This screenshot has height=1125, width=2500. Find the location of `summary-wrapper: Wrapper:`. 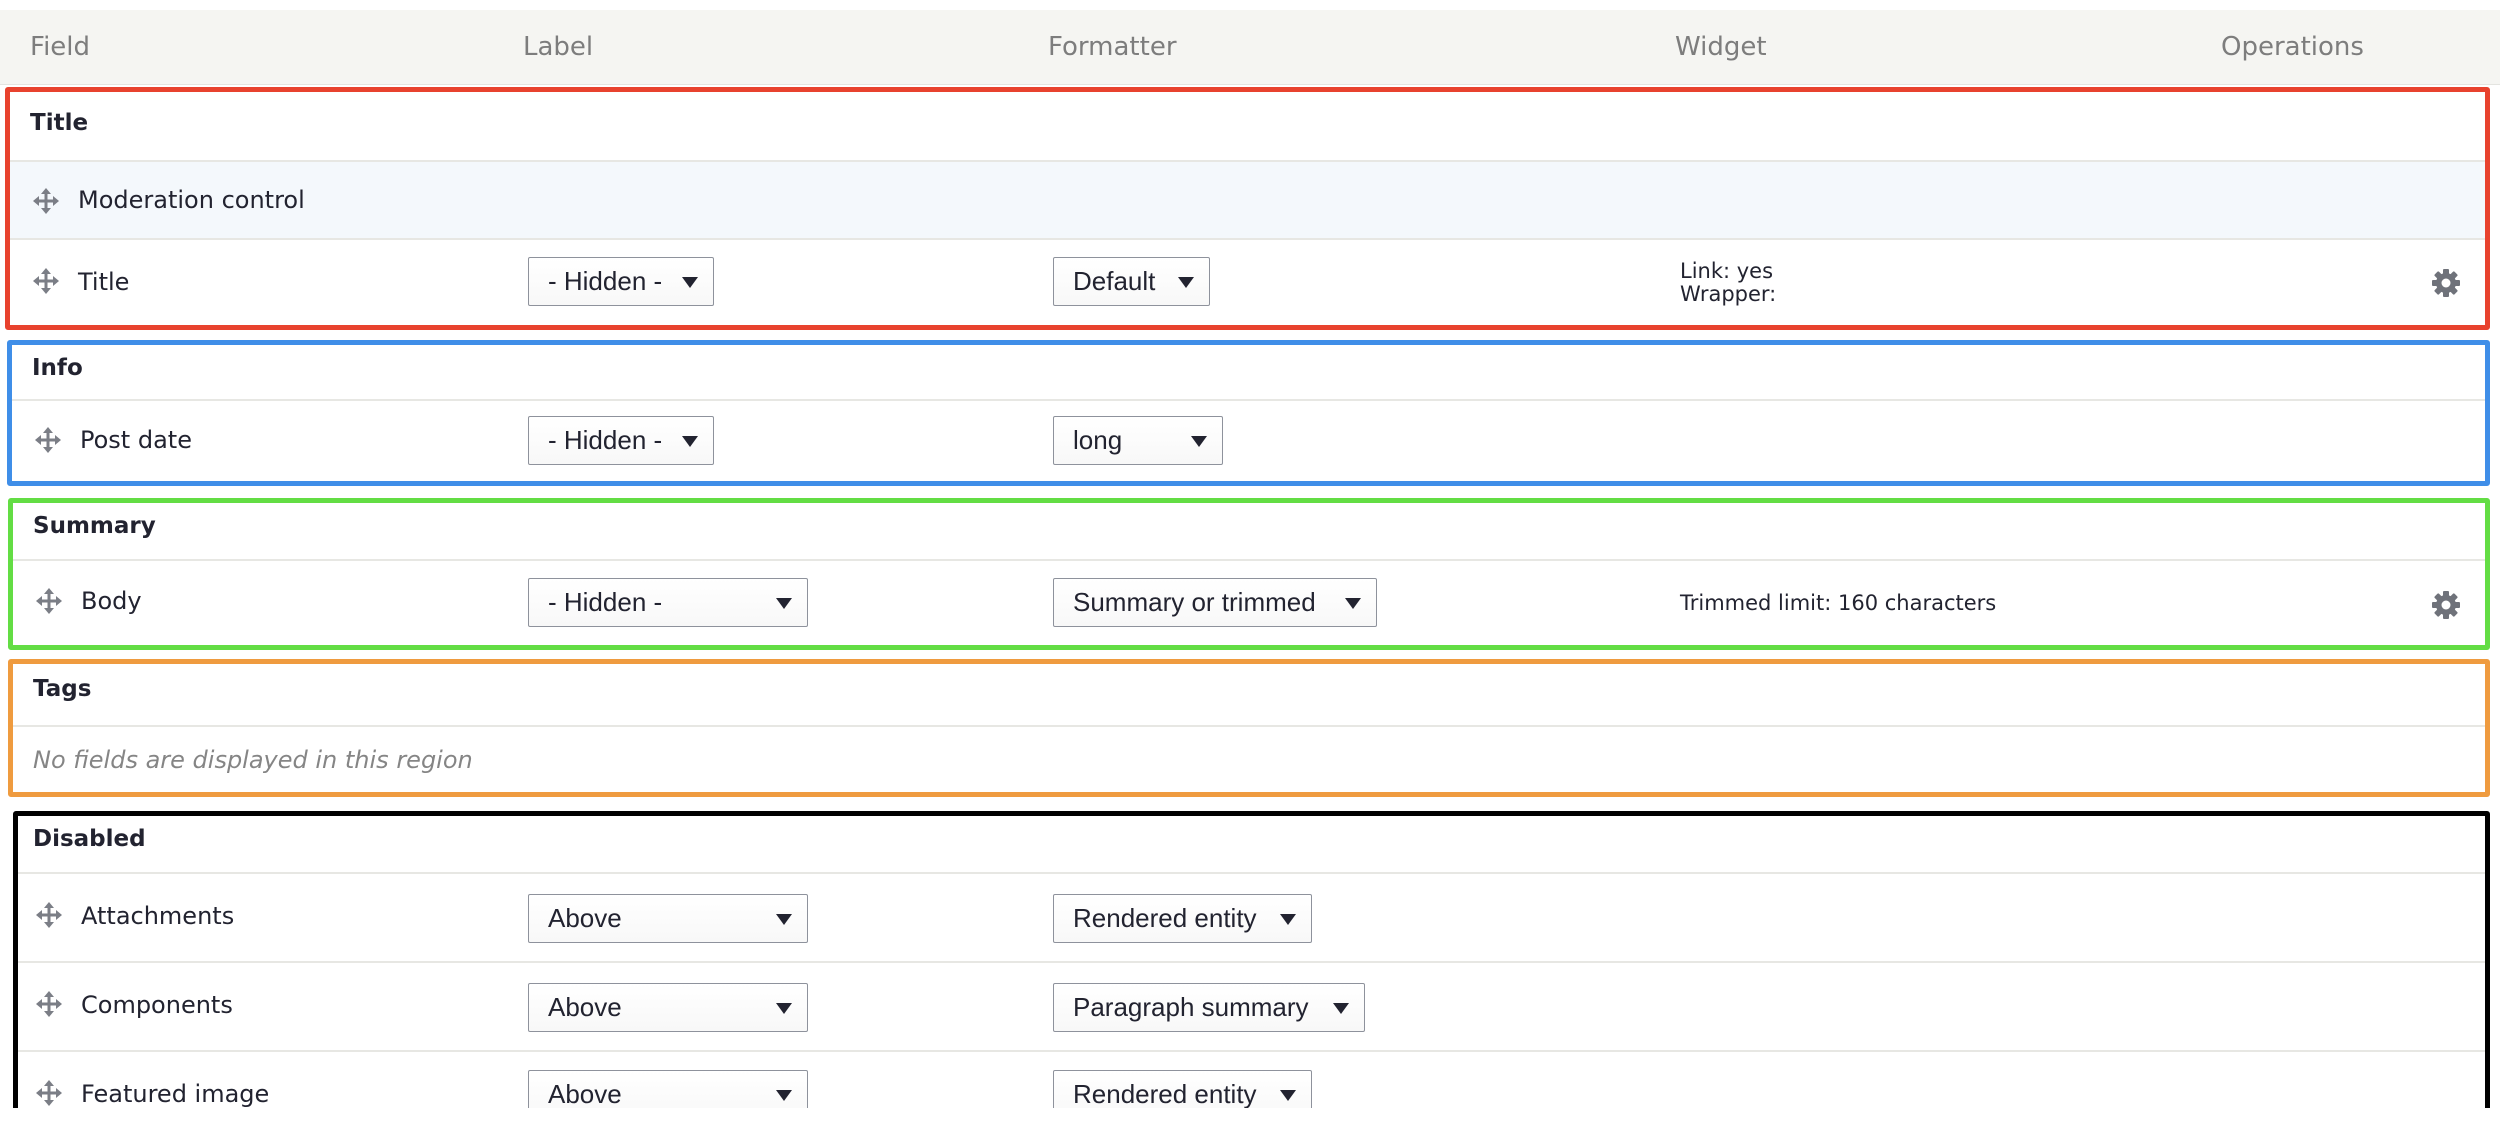

summary-wrapper: Wrapper: is located at coordinates (1728, 294).